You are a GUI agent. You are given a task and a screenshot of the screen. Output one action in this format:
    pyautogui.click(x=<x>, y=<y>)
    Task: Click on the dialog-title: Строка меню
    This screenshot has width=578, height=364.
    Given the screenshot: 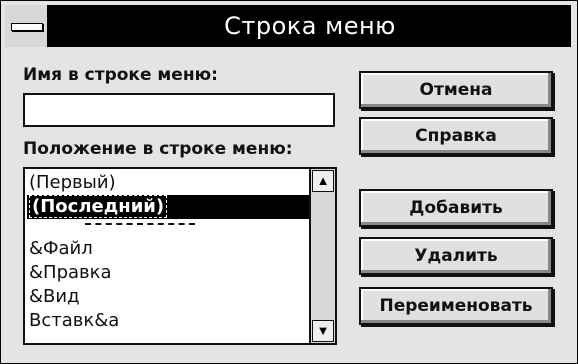 What is the action you would take?
    pyautogui.click(x=310, y=26)
    